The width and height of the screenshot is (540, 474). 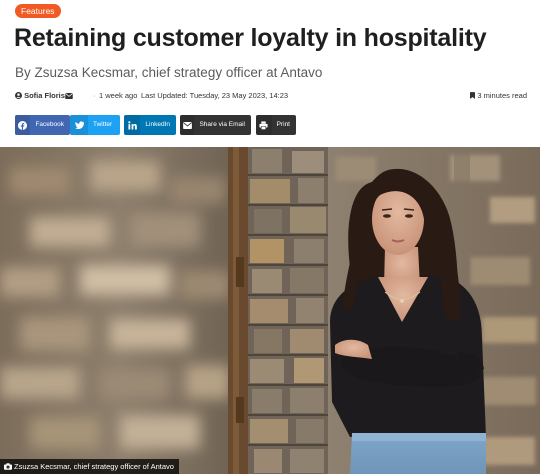 I want to click on author-link: Sofia Floris, so click(x=40, y=96).